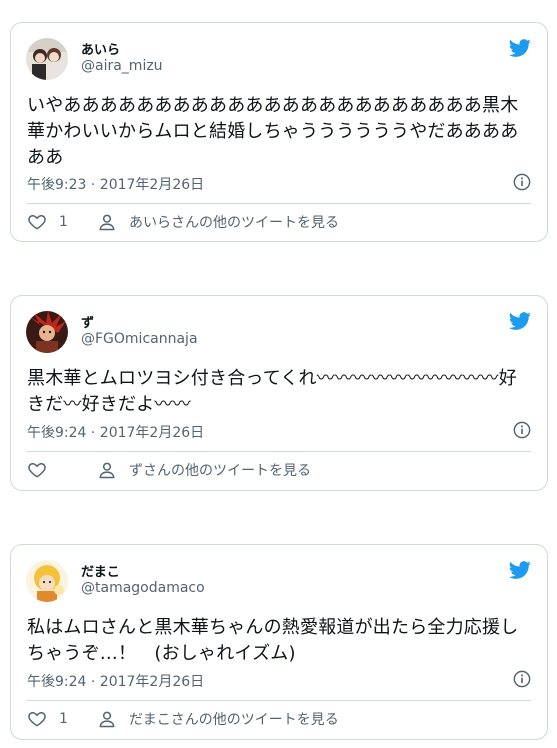  I want to click on more-tweets-label: ずさんの他のツイートを見る, so click(220, 471).